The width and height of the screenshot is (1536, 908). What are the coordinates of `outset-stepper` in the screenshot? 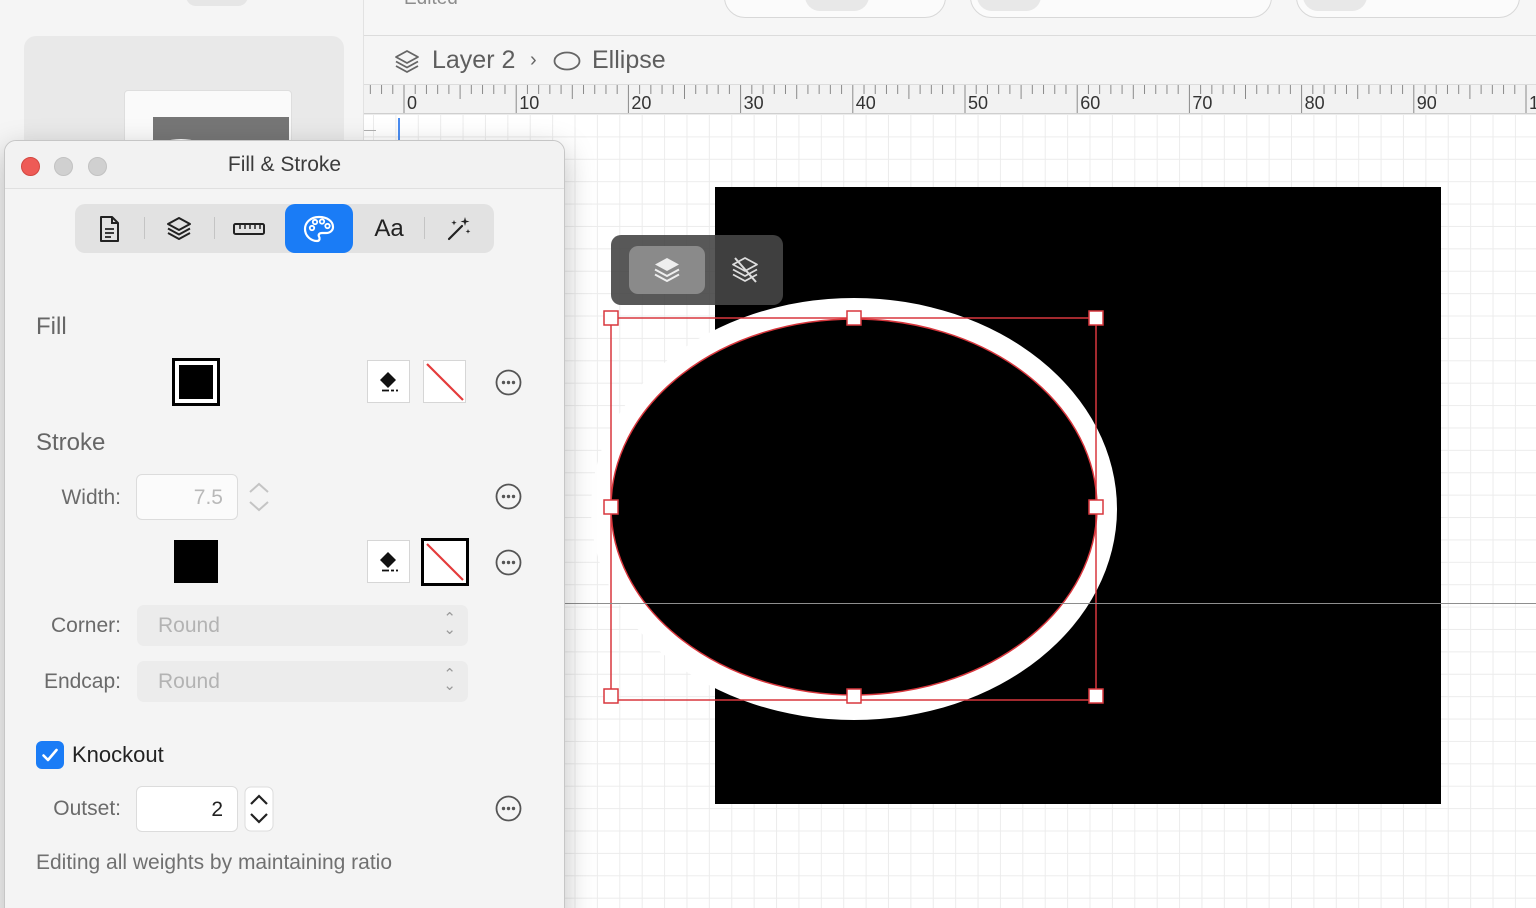 It's located at (259, 809).